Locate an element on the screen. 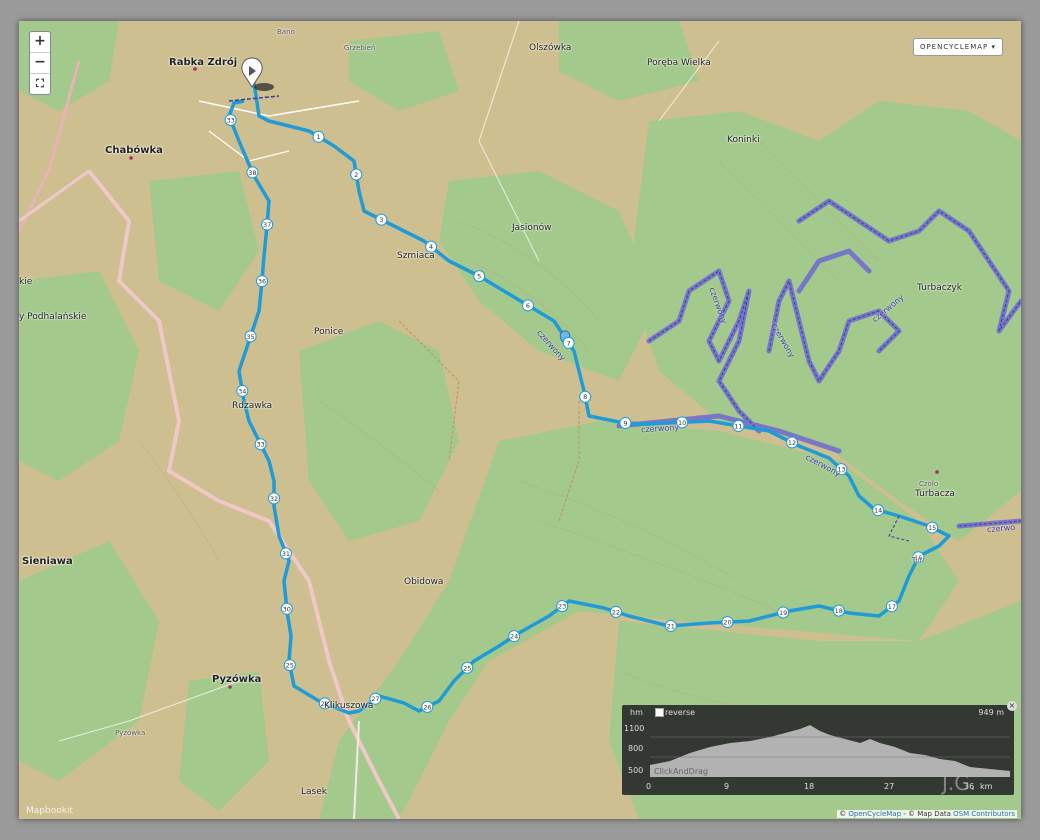  km-marker-label: 36 is located at coordinates (262, 282).